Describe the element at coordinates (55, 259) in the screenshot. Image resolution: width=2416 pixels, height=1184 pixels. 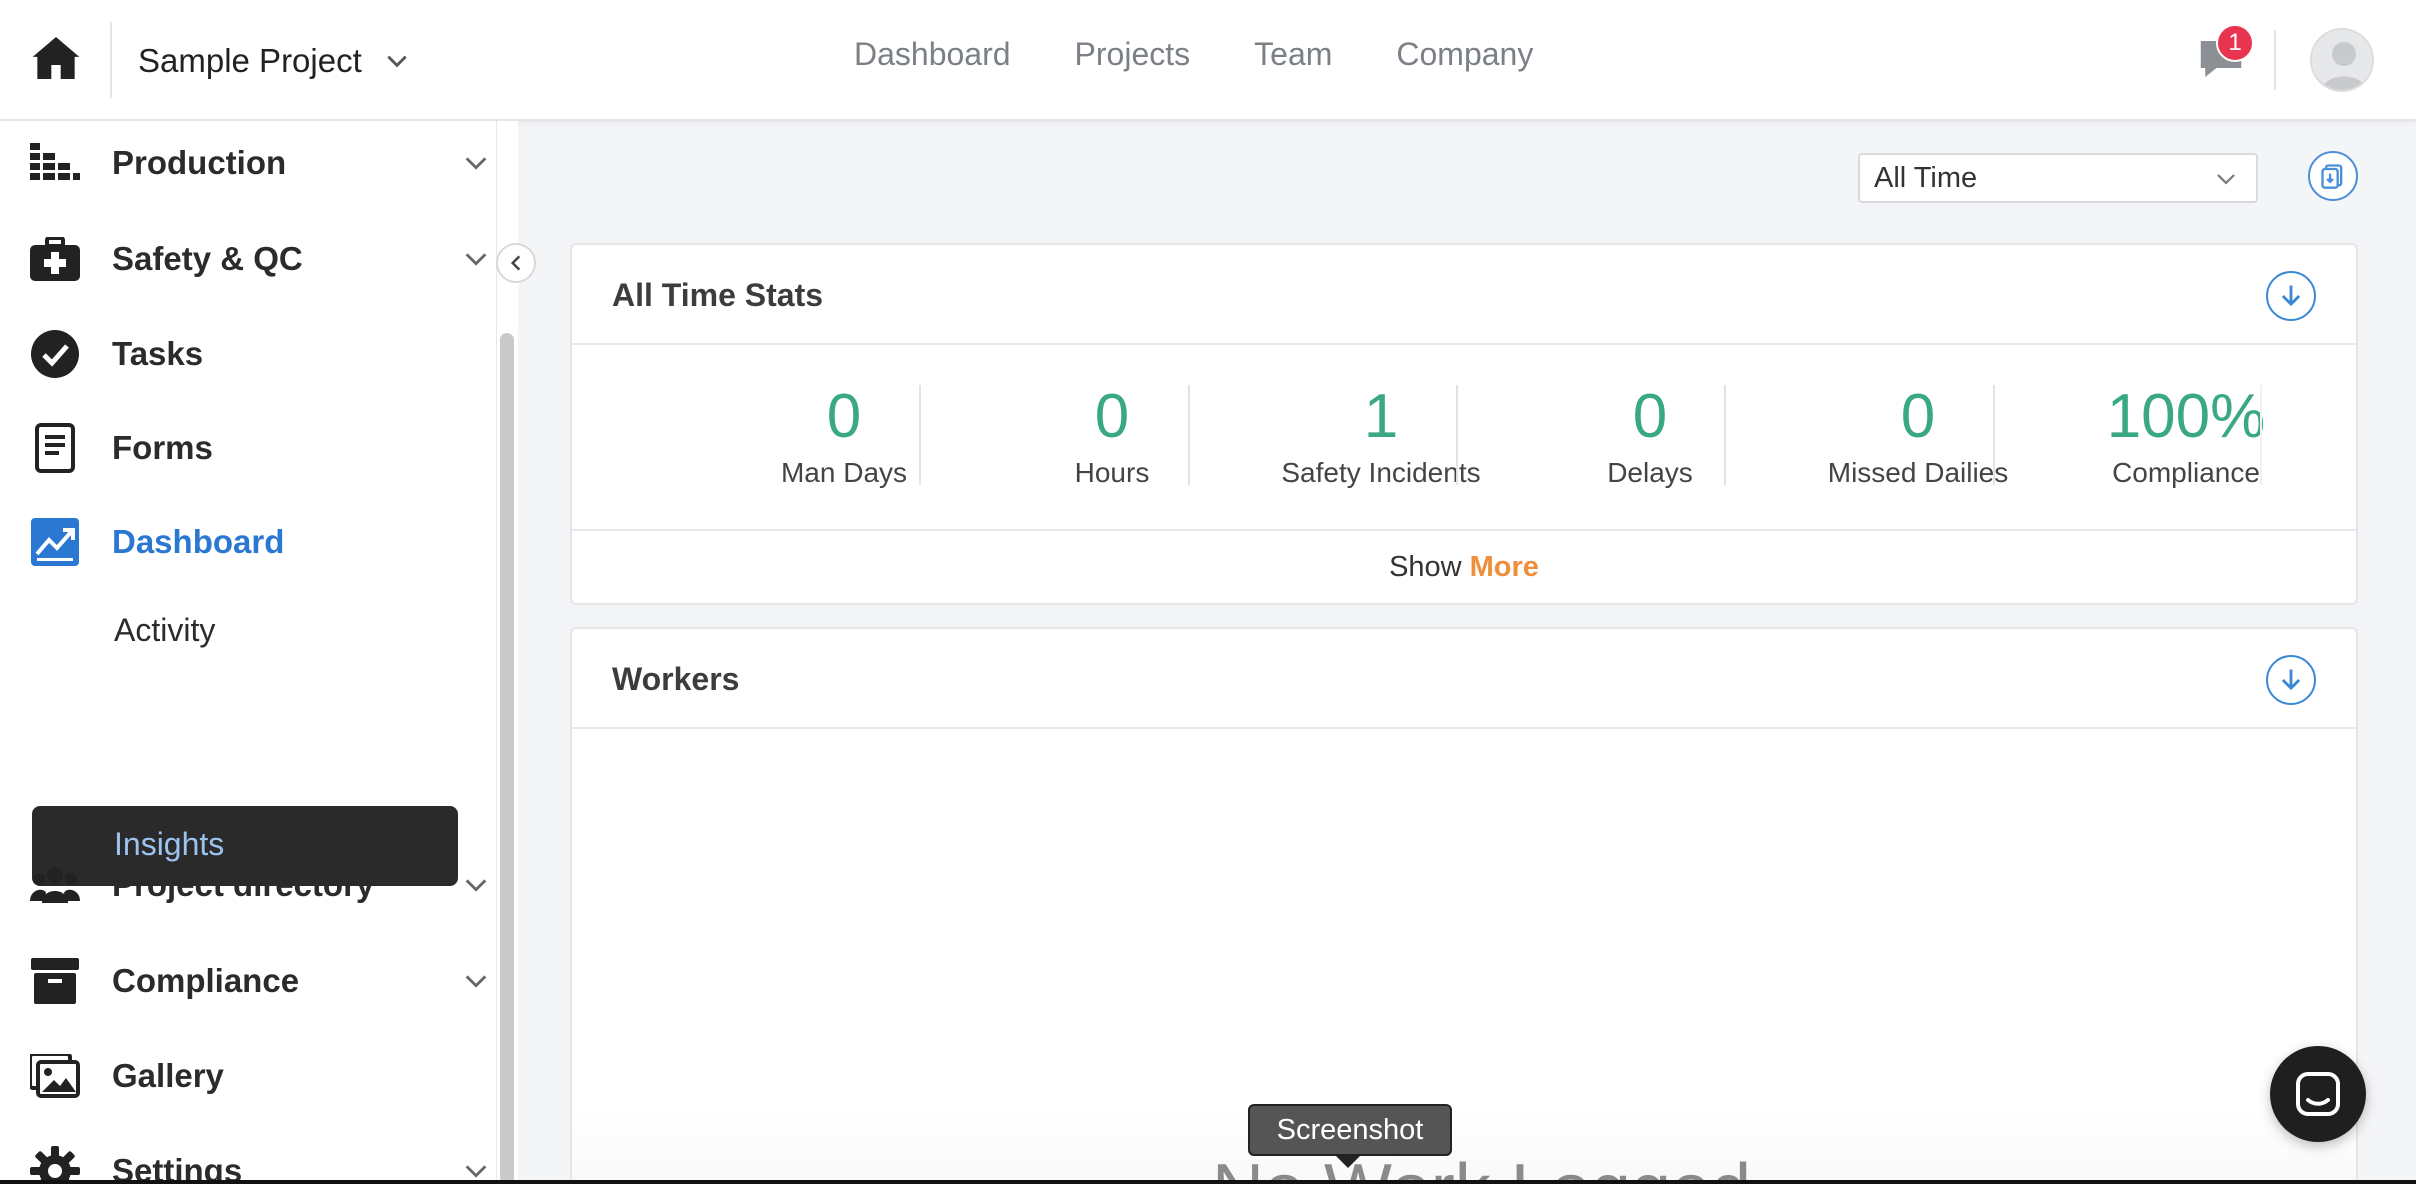
I see `medkit-icon` at that location.